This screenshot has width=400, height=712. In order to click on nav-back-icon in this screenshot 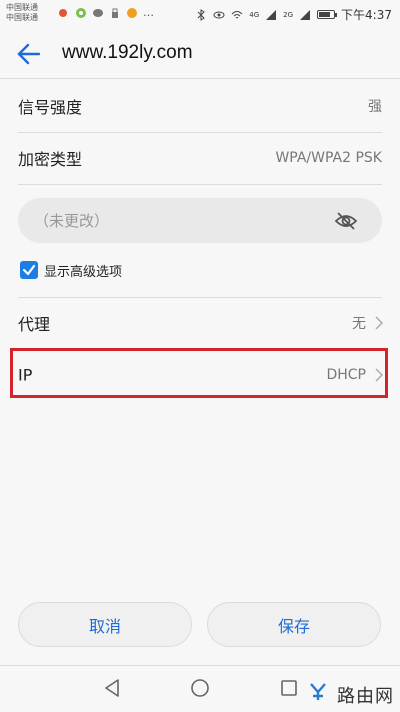, I will do `click(112, 688)`.